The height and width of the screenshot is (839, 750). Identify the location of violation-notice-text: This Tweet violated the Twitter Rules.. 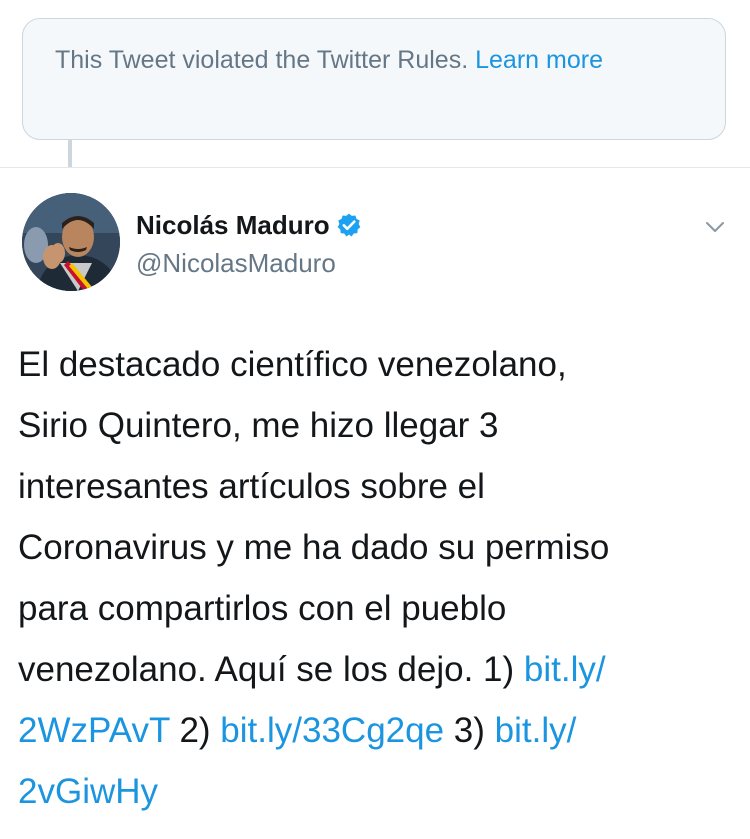
(262, 60).